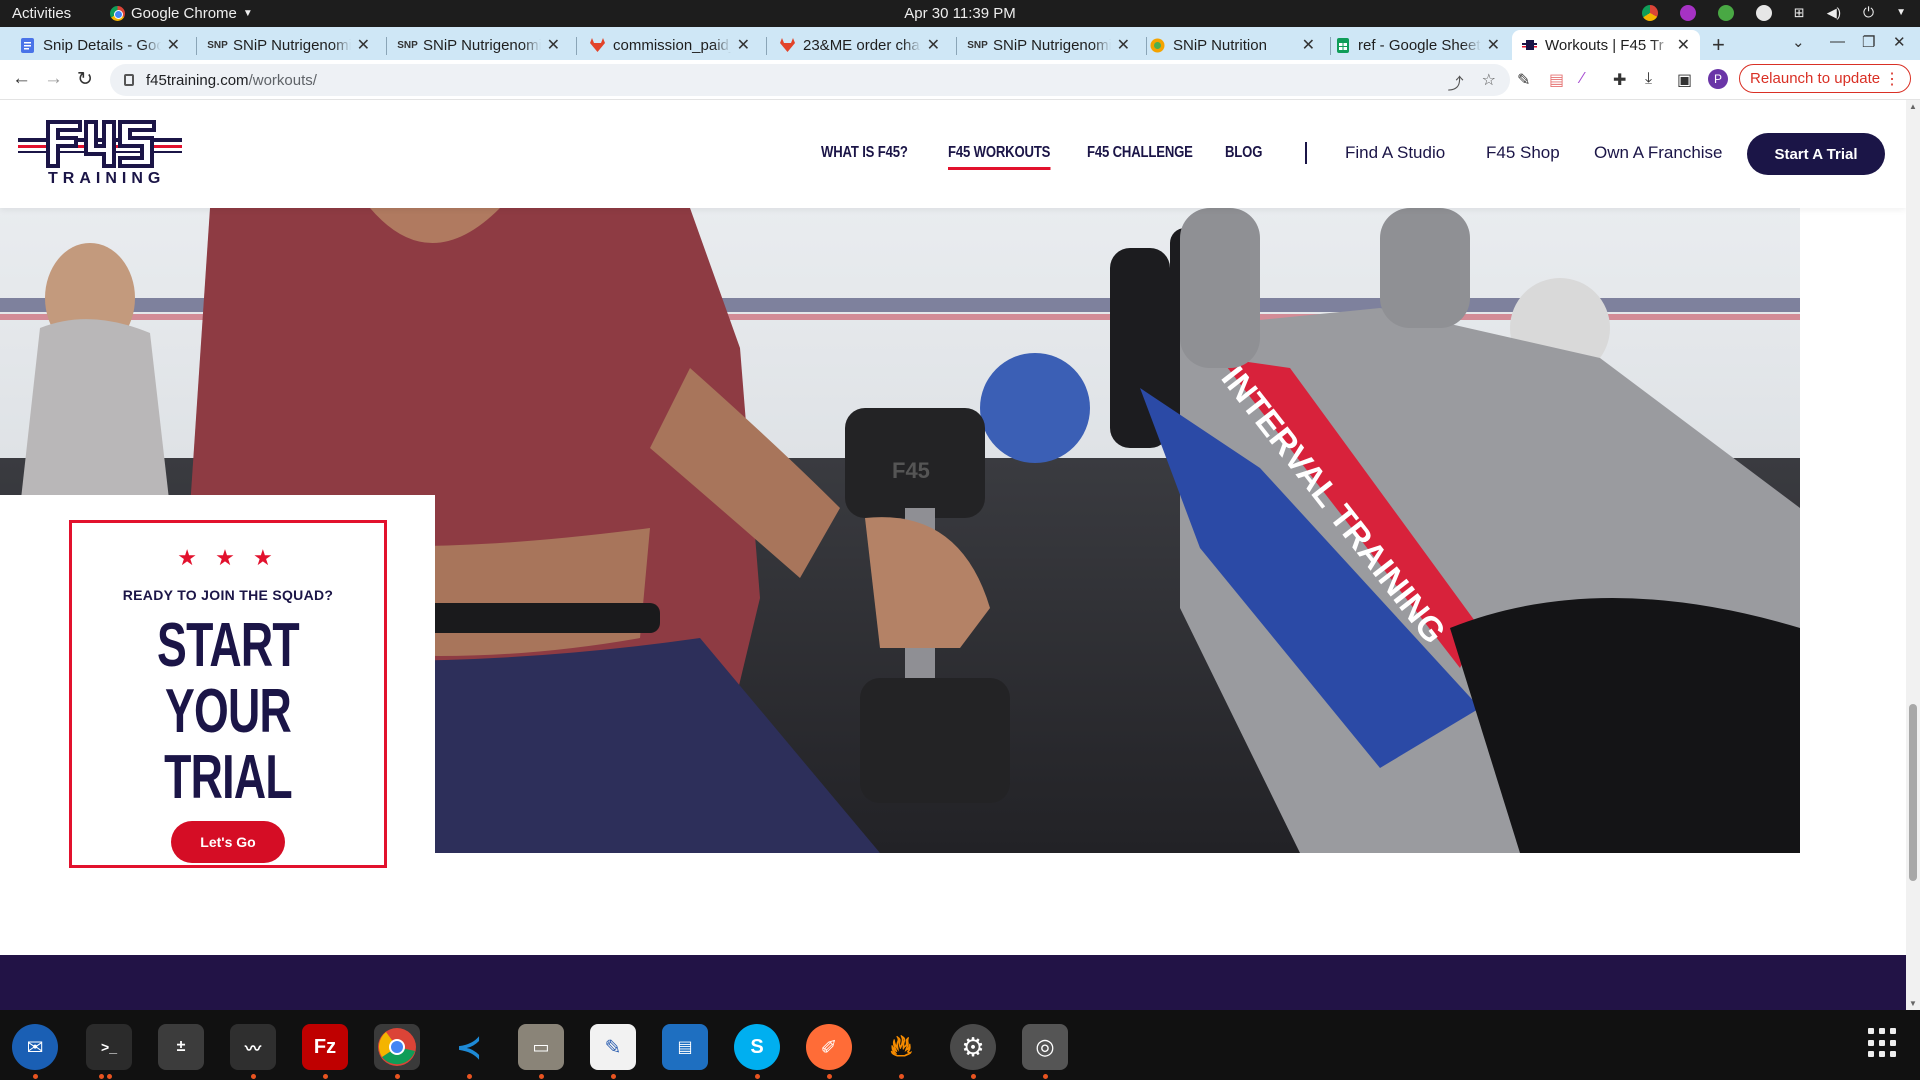 Image resolution: width=1920 pixels, height=1080 pixels. I want to click on reload-icon: ↻, so click(85, 79).